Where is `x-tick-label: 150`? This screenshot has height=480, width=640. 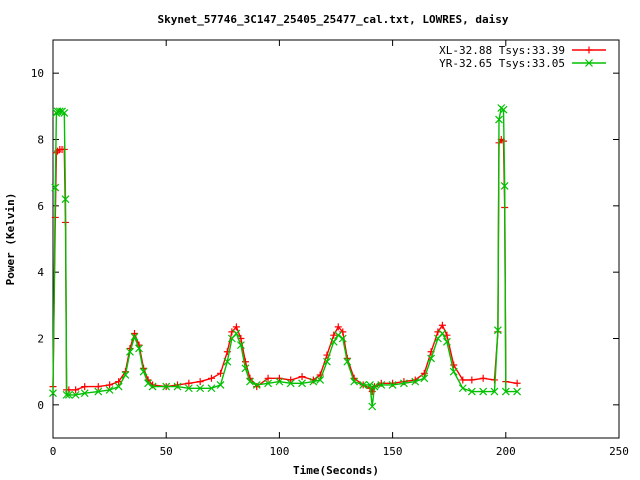
x-tick-label: 150 is located at coordinates (393, 451).